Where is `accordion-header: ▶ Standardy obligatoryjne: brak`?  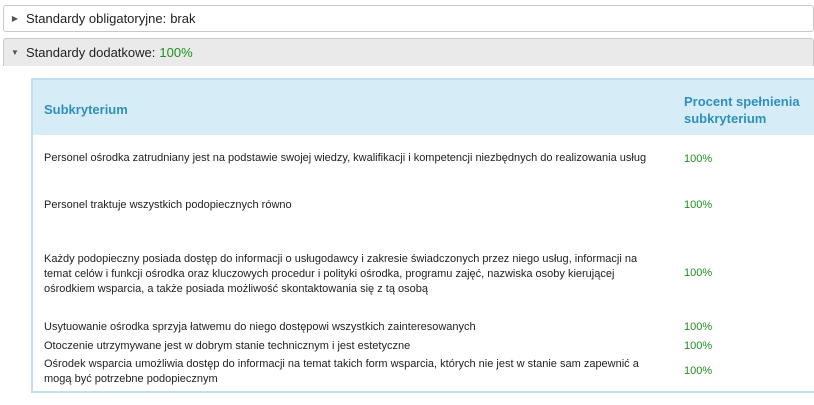
accordion-header: ▶ Standardy obligatoryjne: brak is located at coordinates (408, 18).